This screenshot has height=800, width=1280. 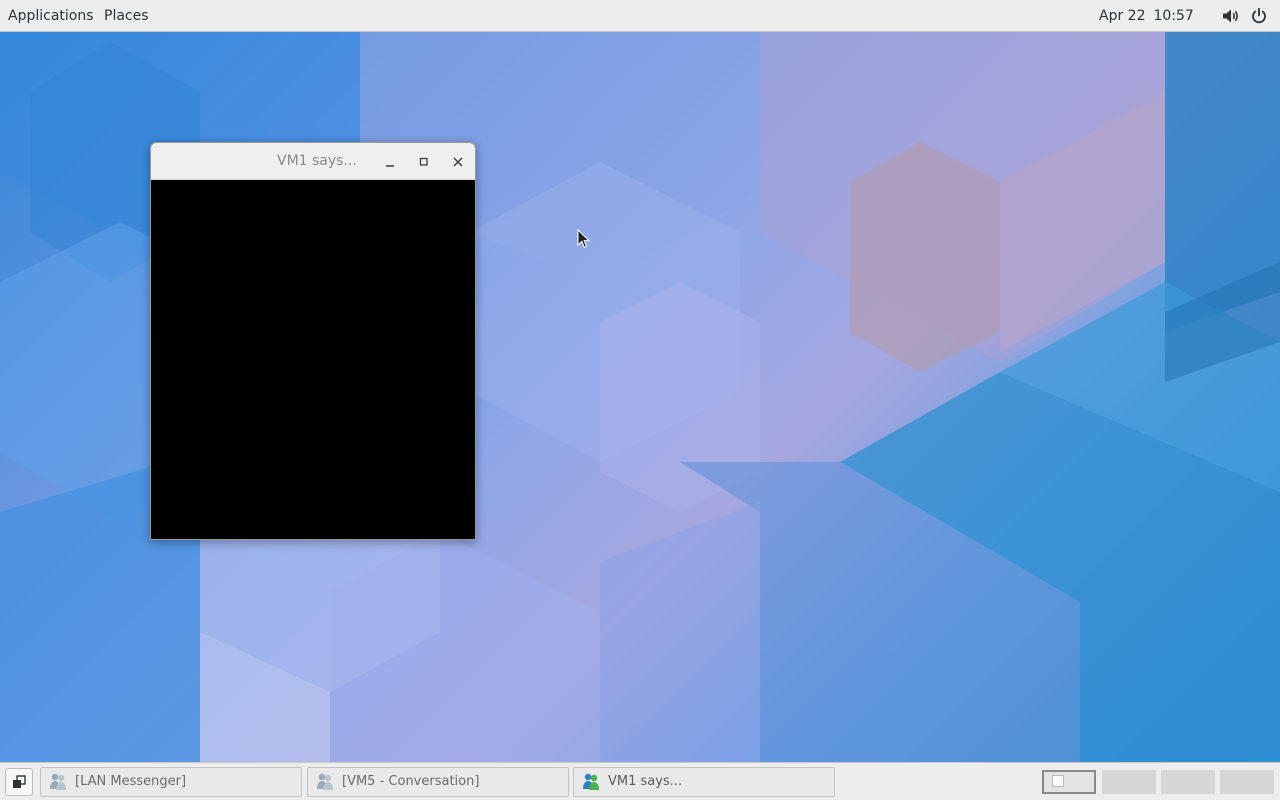 I want to click on clock-date: Apr 22, so click(x=1122, y=16).